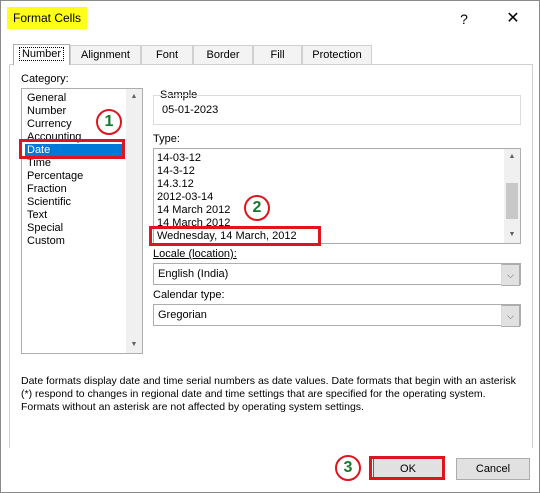 The width and height of the screenshot is (540, 493). What do you see at coordinates (74, 98) in the screenshot?
I see `category-item-general: General` at bounding box center [74, 98].